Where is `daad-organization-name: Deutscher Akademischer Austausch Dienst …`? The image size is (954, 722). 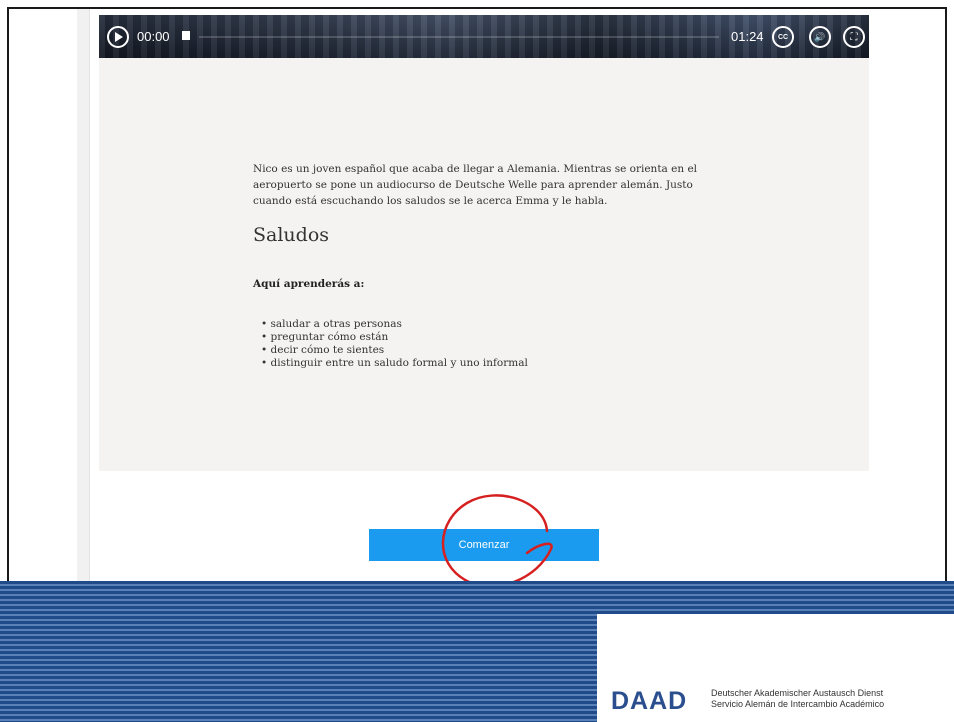 daad-organization-name: Deutscher Akademischer Austausch Dienst … is located at coordinates (797, 699).